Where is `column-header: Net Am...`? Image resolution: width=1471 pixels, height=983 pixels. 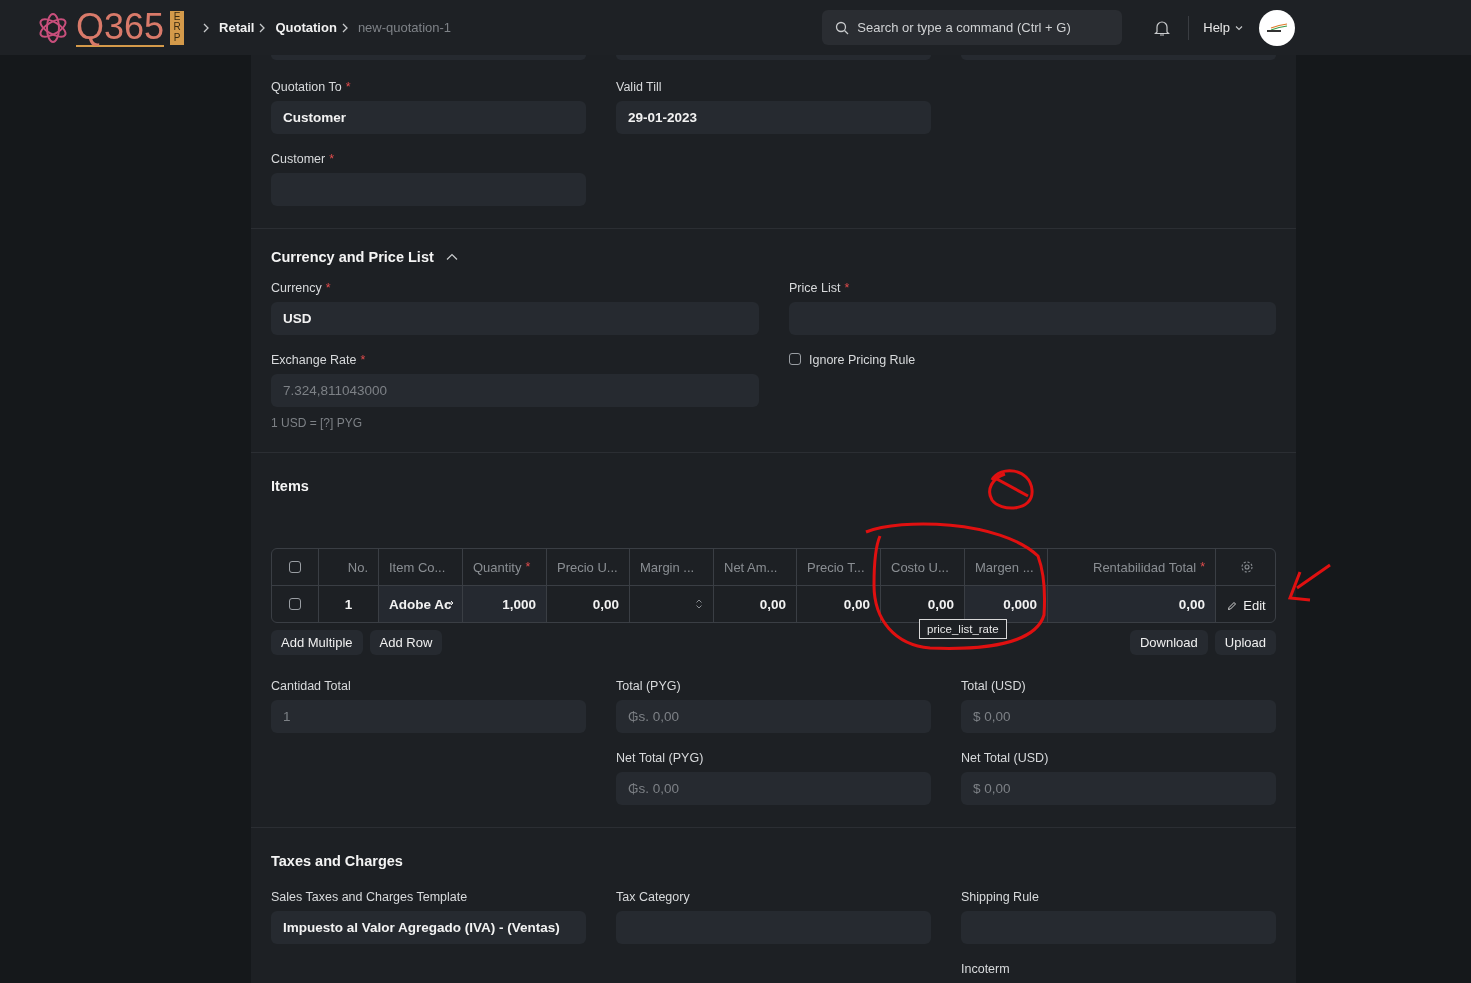
column-header: Net Am... is located at coordinates (751, 567).